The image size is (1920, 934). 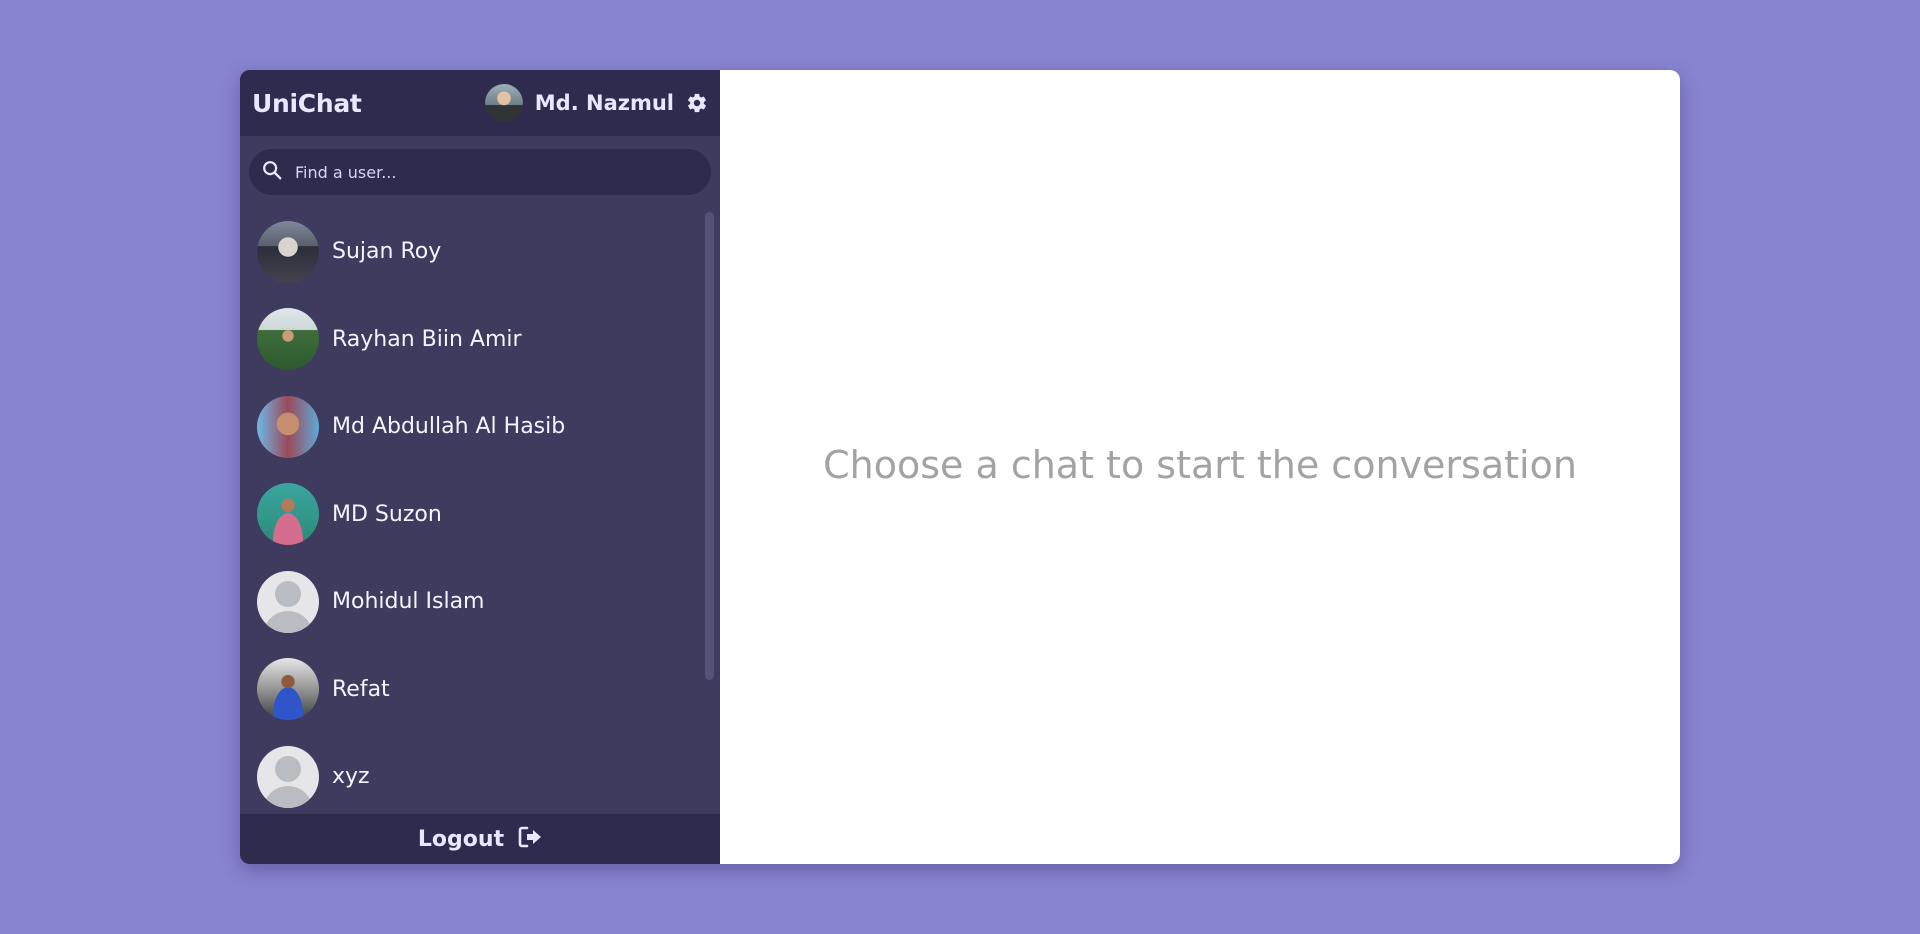 I want to click on chat-user-name: Rayhan Biin Amir, so click(x=427, y=339).